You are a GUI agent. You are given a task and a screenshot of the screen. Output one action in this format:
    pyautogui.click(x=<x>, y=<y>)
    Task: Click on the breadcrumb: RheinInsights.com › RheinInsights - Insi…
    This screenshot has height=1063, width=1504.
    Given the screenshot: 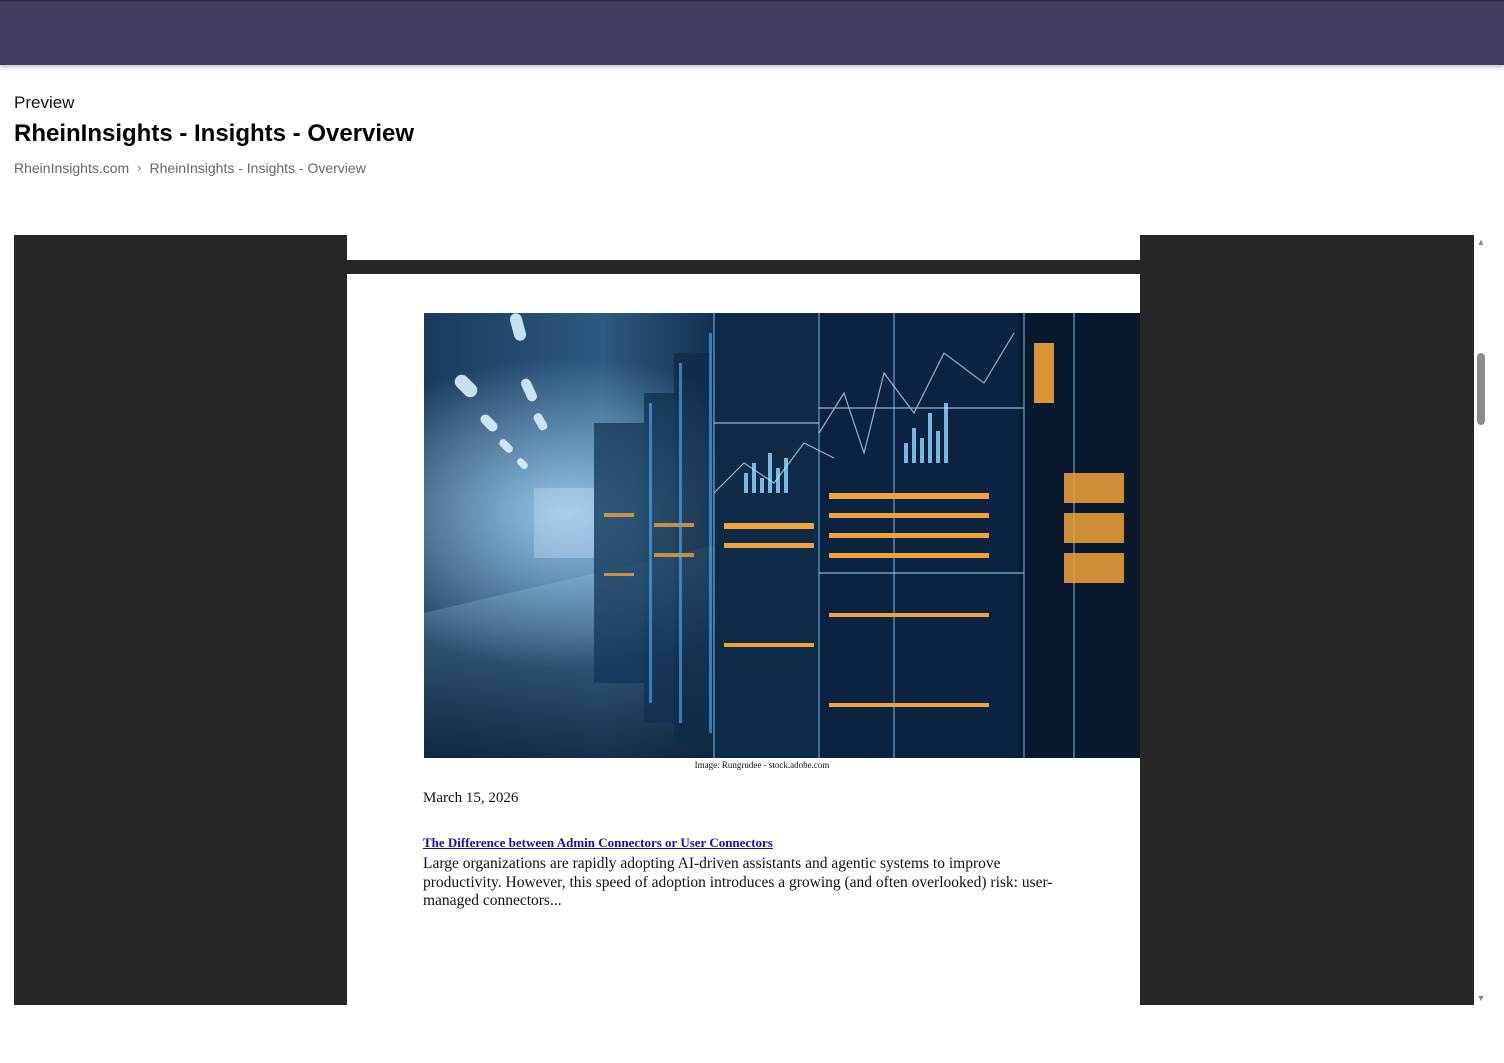 What is the action you would take?
    pyautogui.click(x=214, y=168)
    